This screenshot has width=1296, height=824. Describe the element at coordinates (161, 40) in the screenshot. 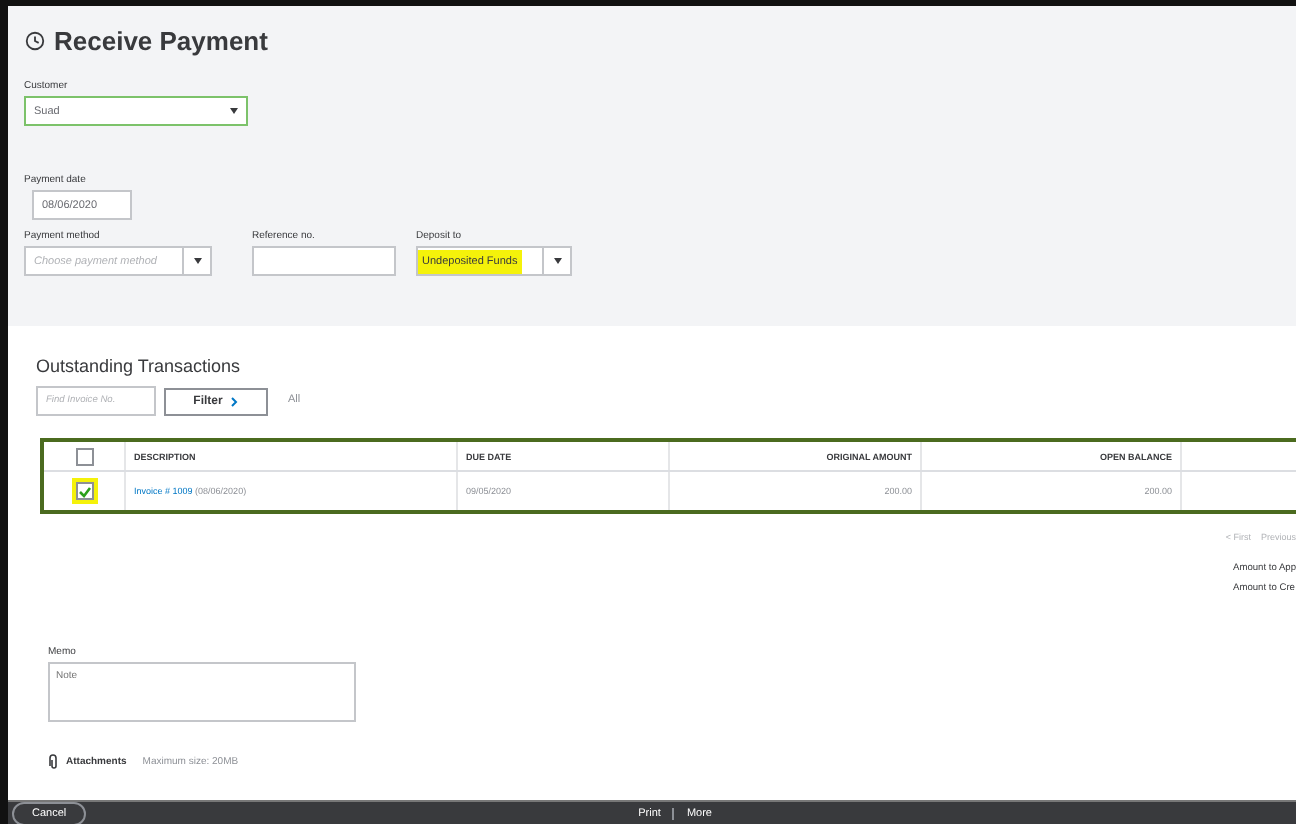

I see `page-title: Receive Payment` at that location.